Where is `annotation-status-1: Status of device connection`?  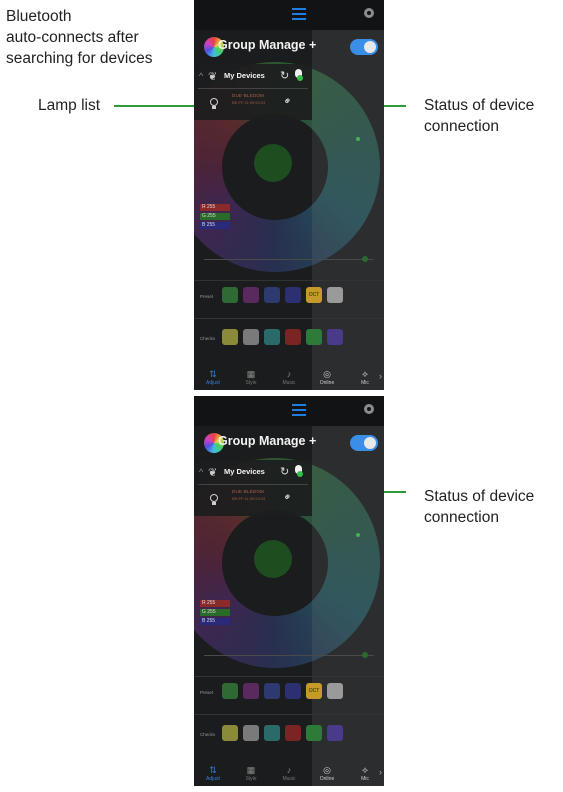
annotation-status-1: Status of device connection is located at coordinates (479, 116).